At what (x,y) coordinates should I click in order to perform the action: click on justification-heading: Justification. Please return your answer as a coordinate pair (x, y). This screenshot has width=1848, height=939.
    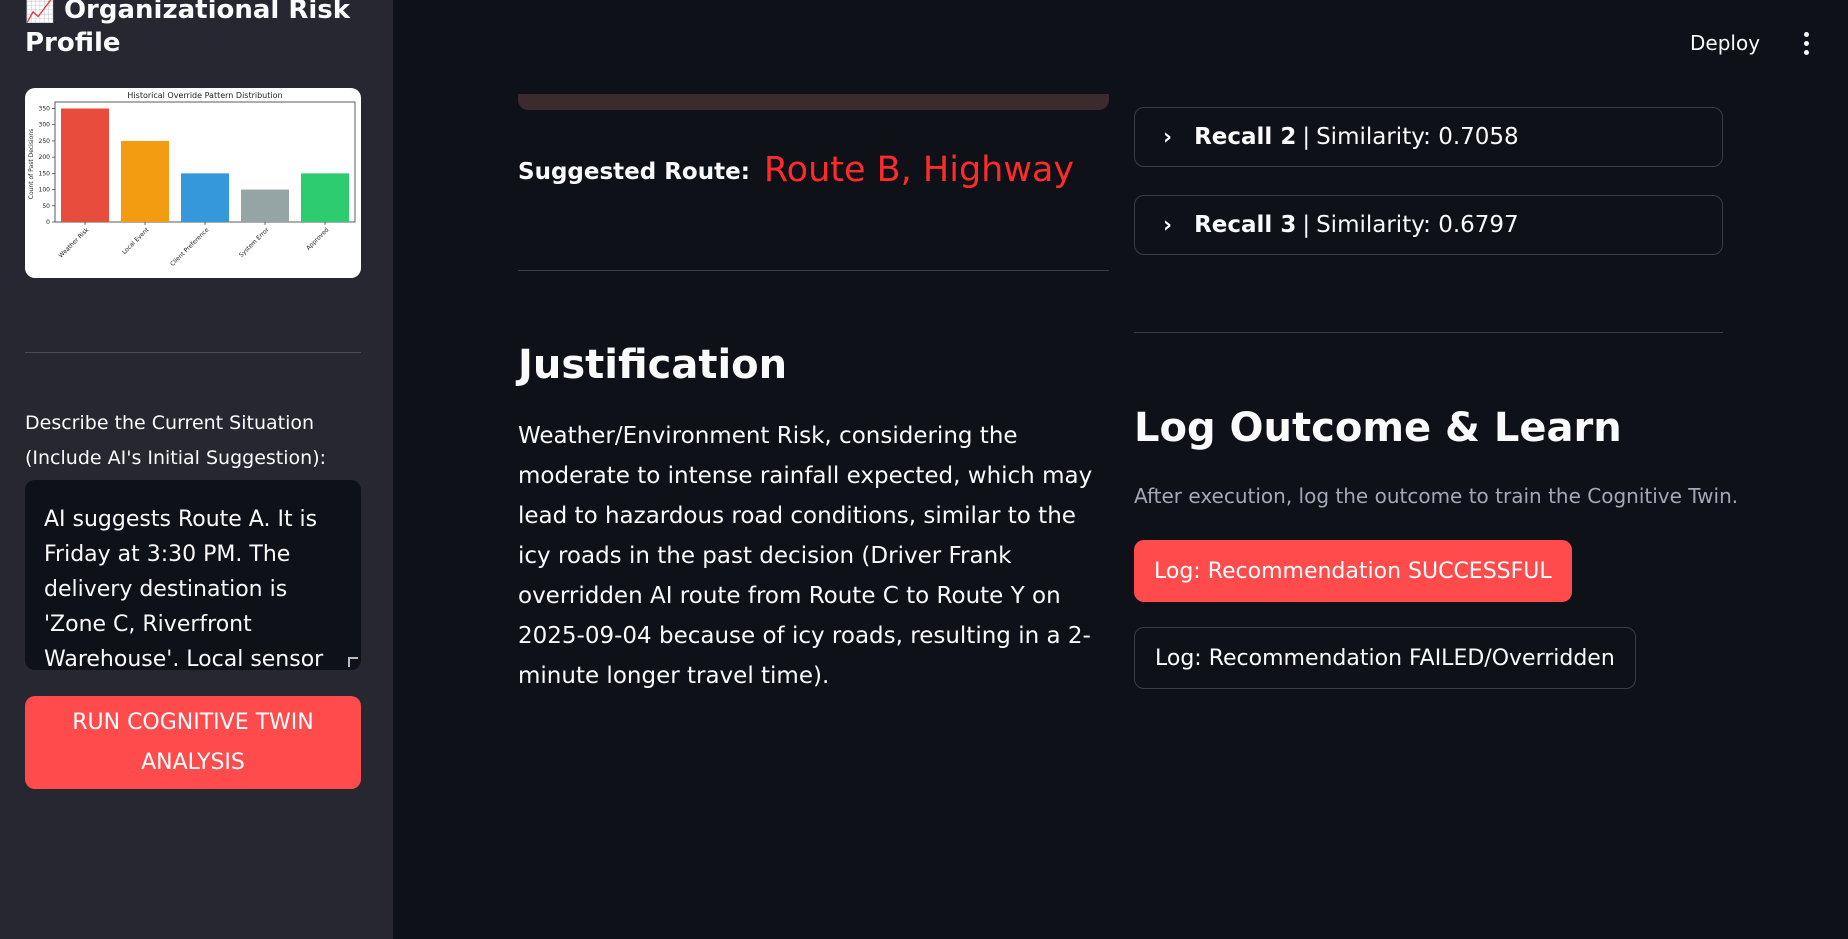
    Looking at the image, I should click on (653, 365).